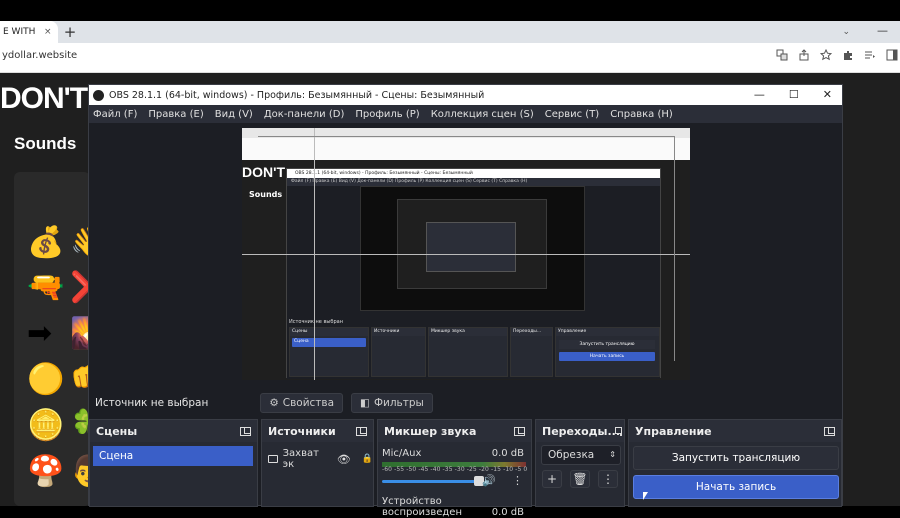  What do you see at coordinates (846, 32) in the screenshot?
I see `chevron-down-icon: ⌄` at bounding box center [846, 32].